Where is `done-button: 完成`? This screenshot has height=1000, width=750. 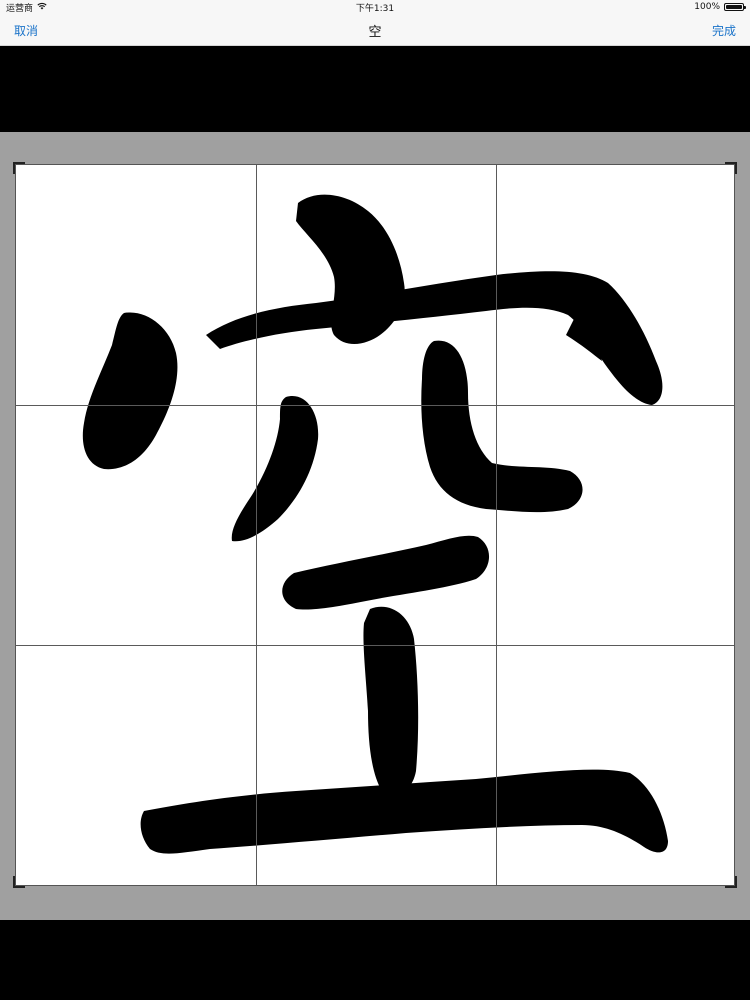 done-button: 完成 is located at coordinates (724, 30).